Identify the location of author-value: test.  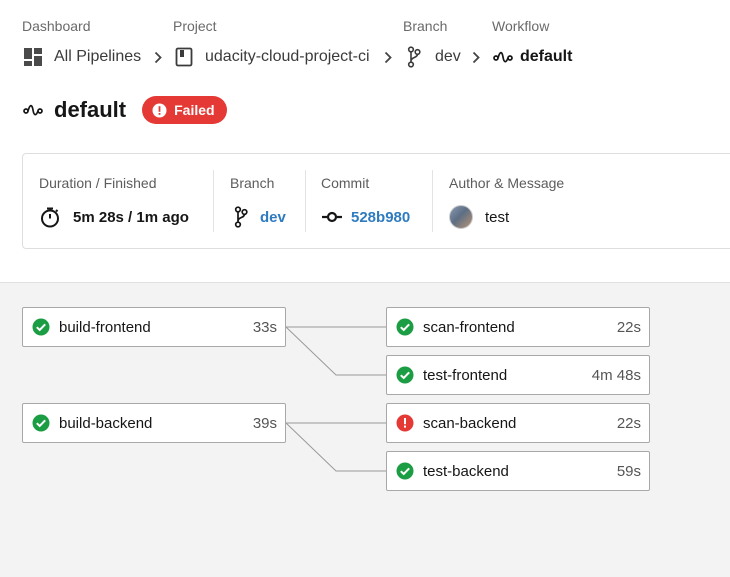
(479, 217).